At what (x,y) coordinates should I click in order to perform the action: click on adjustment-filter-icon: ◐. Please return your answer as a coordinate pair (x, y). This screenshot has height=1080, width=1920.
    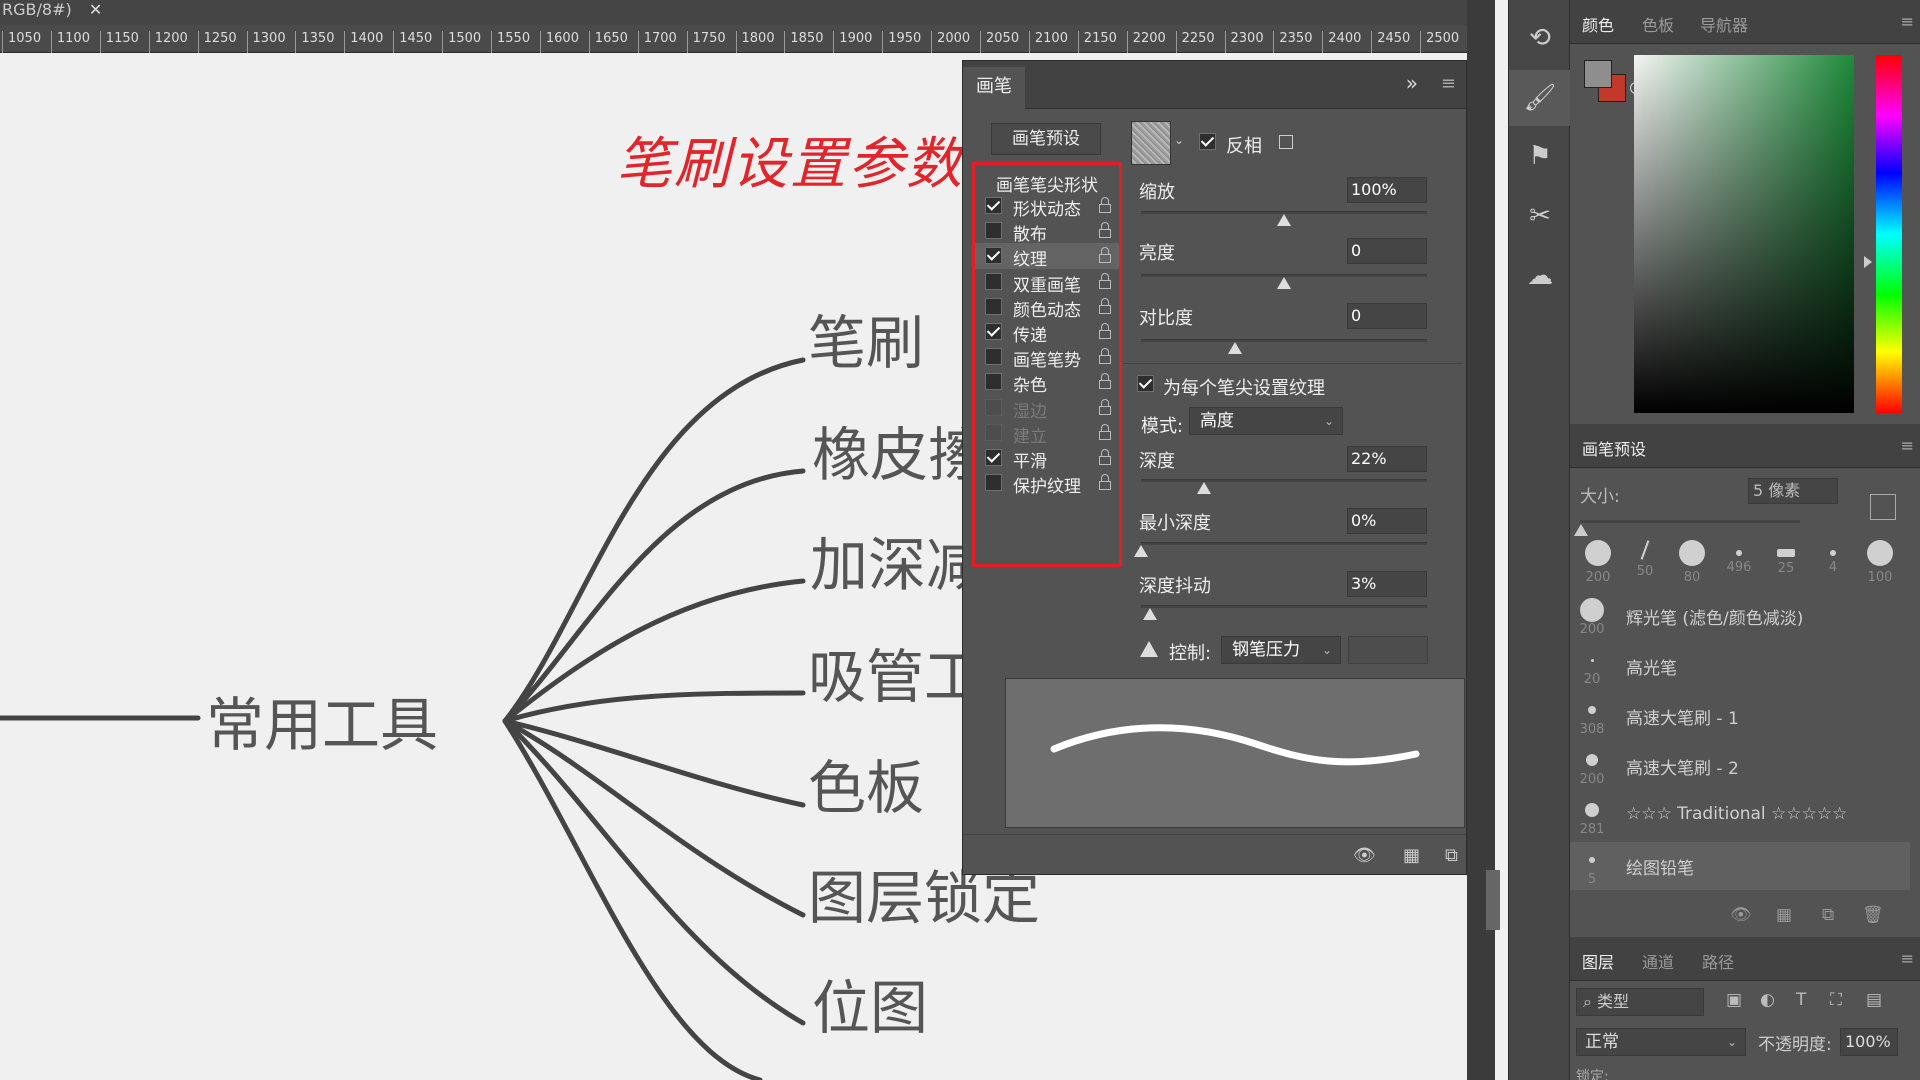
    Looking at the image, I should click on (1767, 1000).